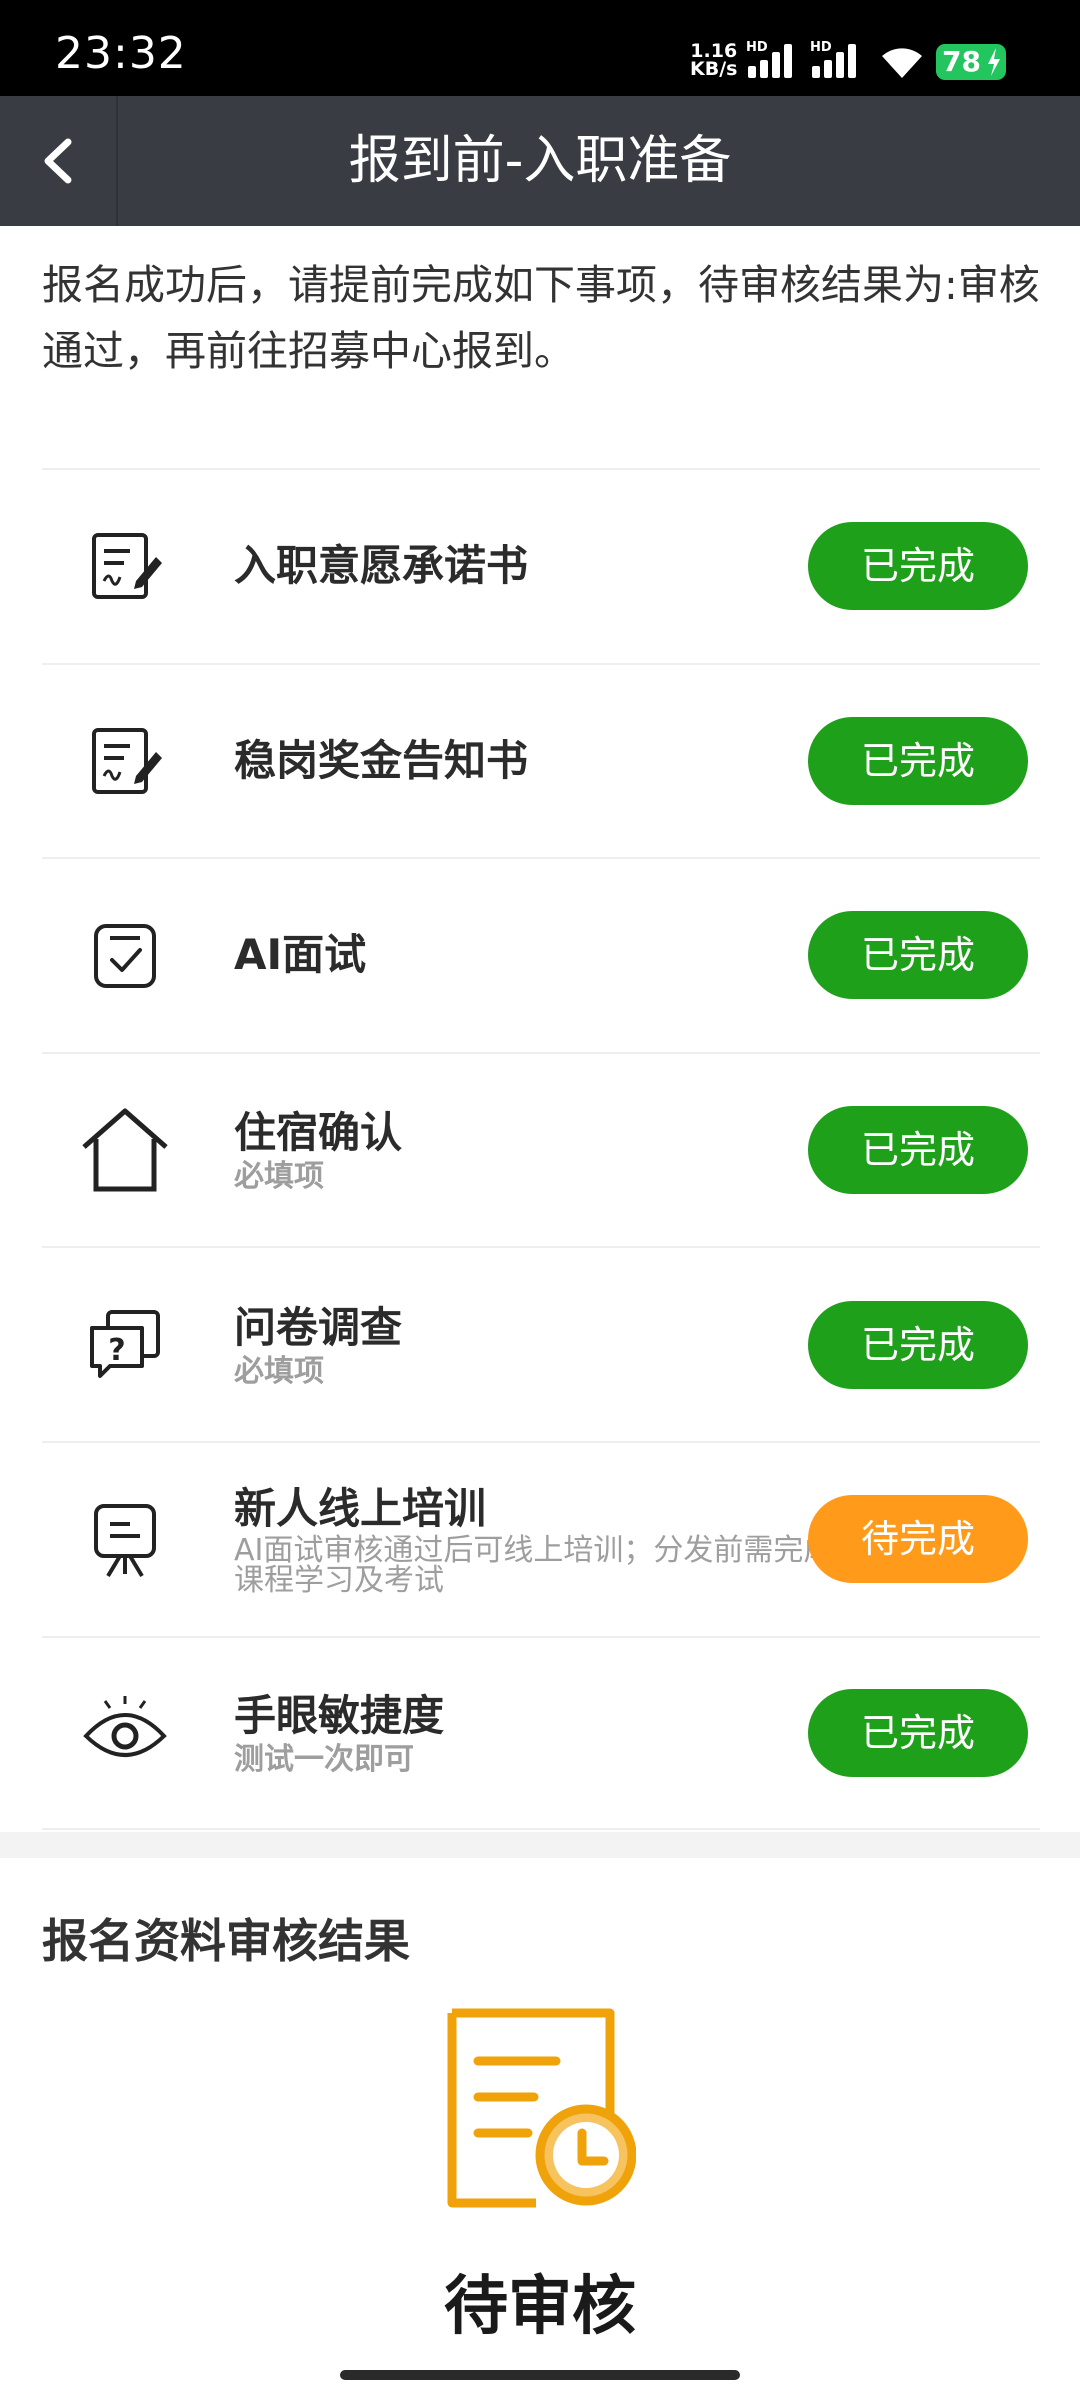 The height and width of the screenshot is (2400, 1080). Describe the element at coordinates (318, 1327) in the screenshot. I see `task-title: 问卷调查` at that location.